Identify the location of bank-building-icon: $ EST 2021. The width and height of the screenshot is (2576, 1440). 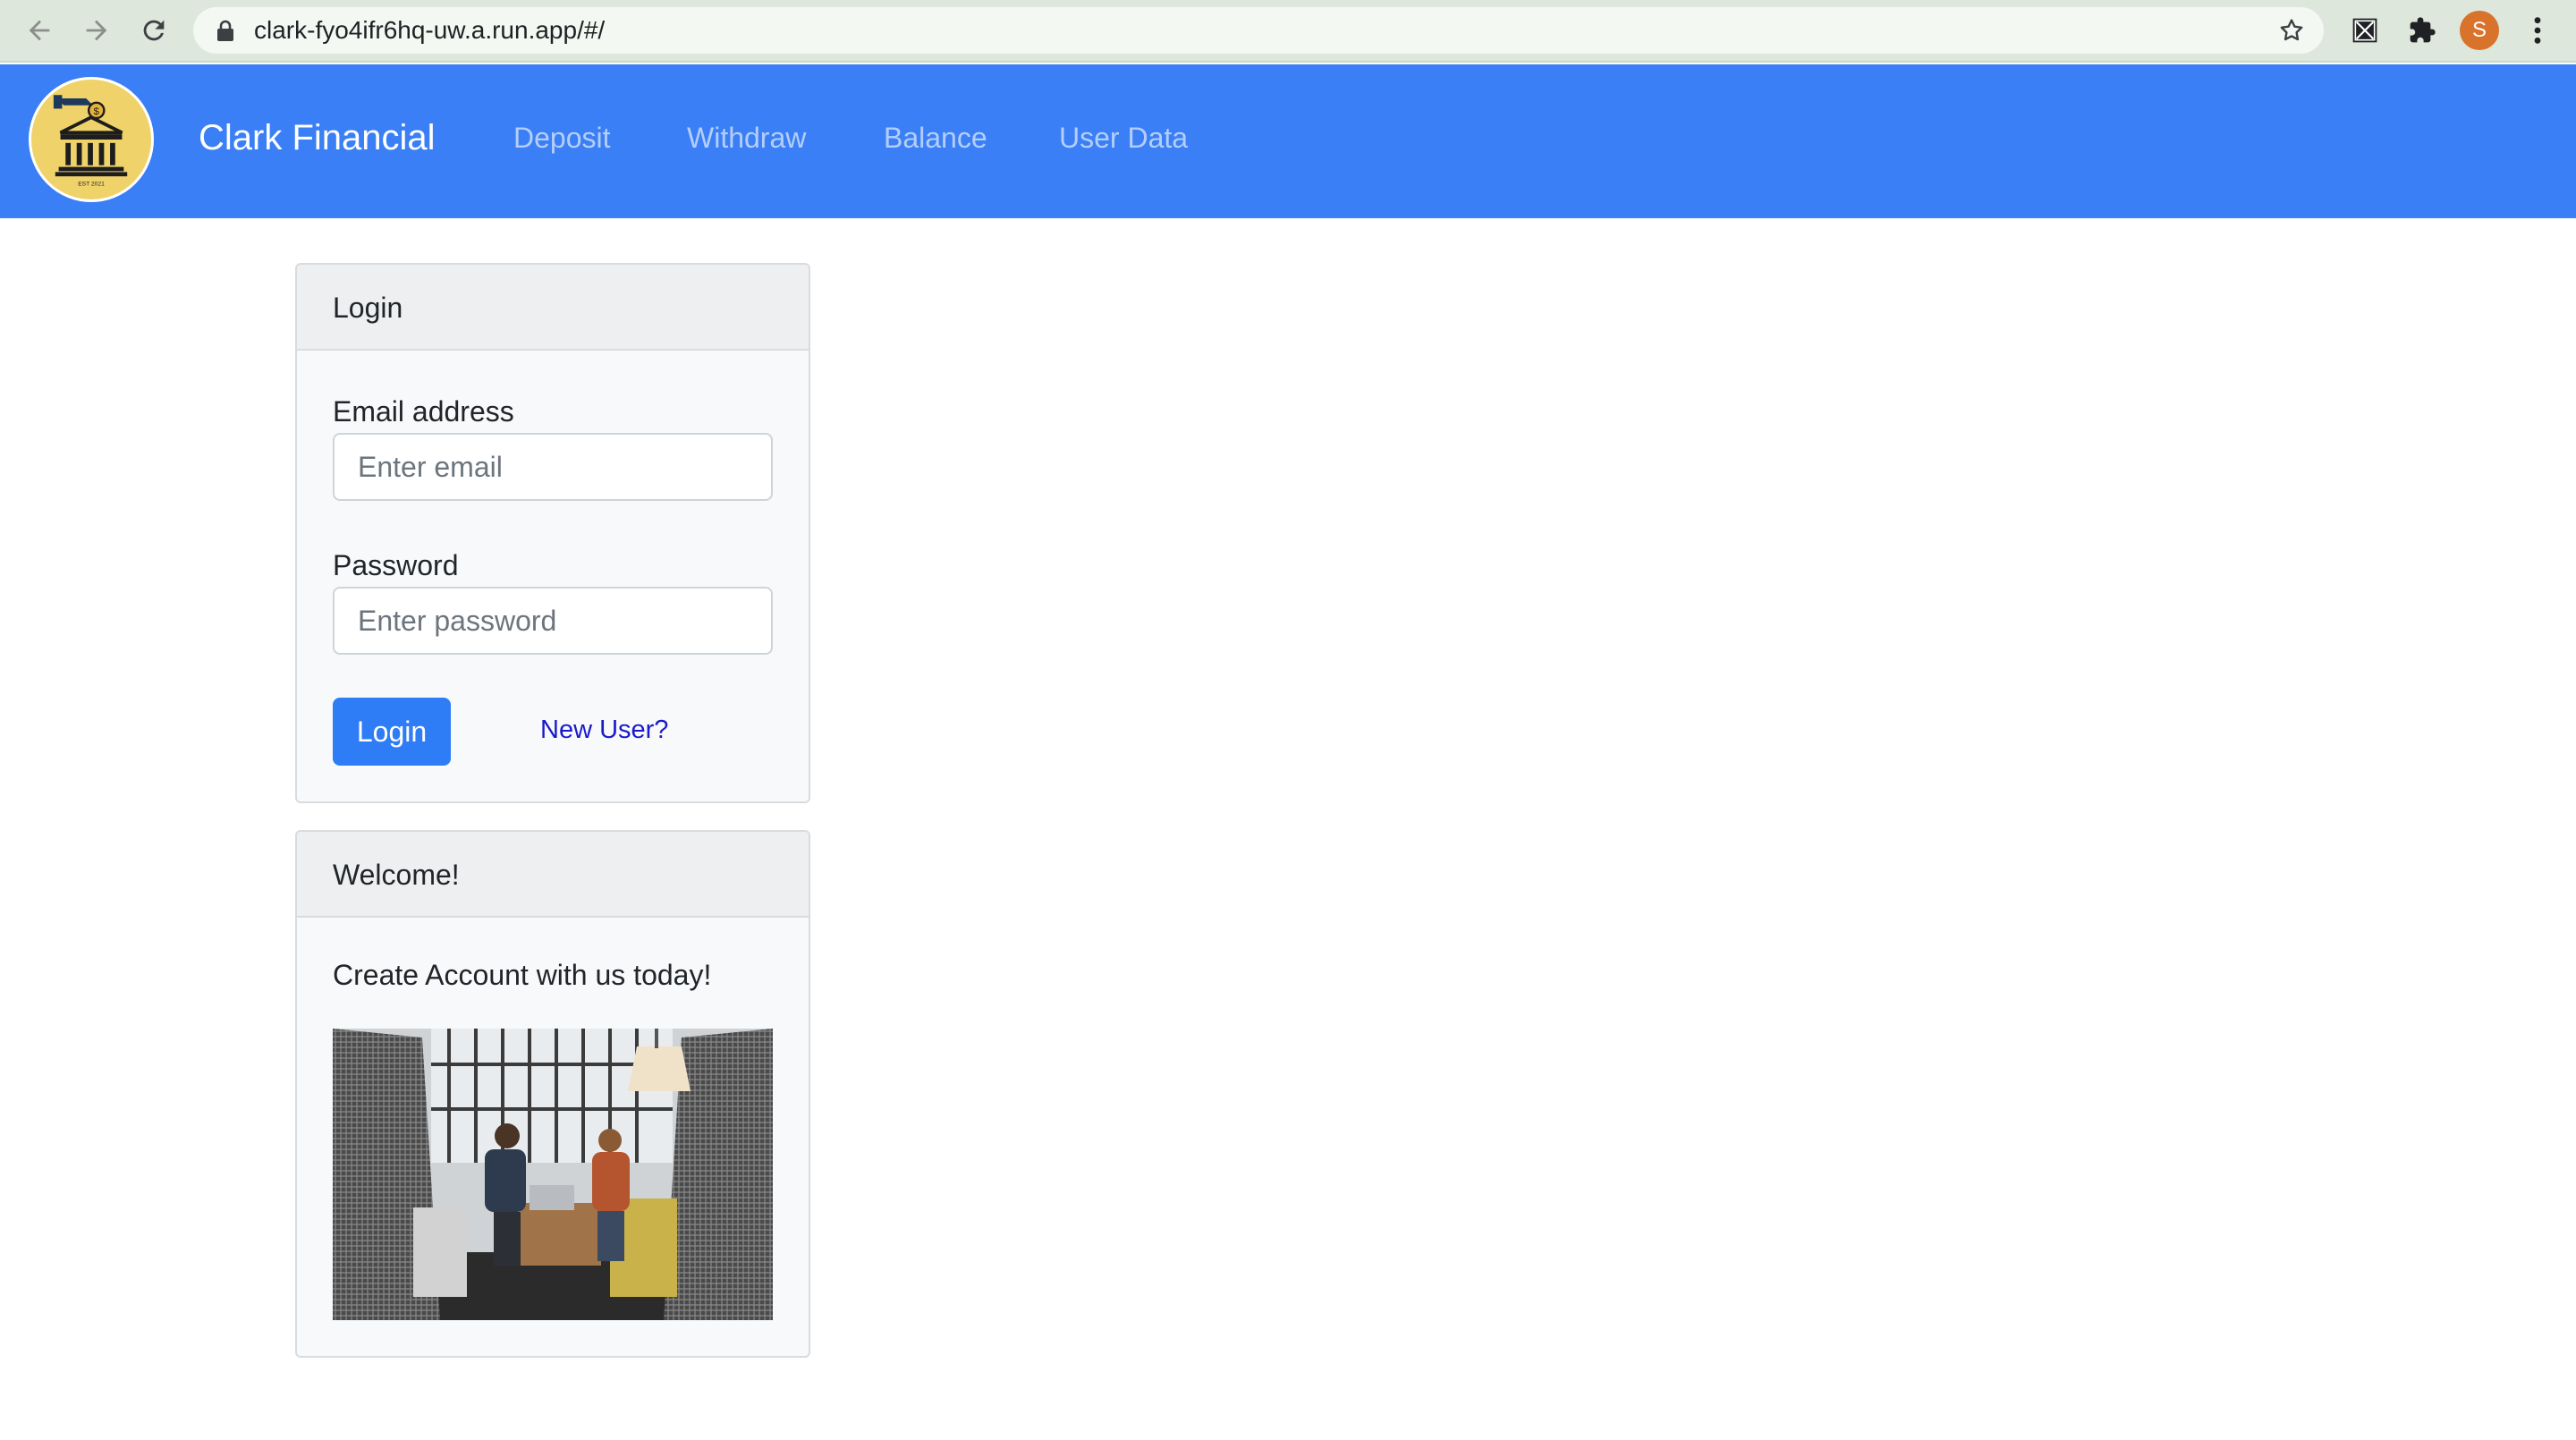
(90, 141).